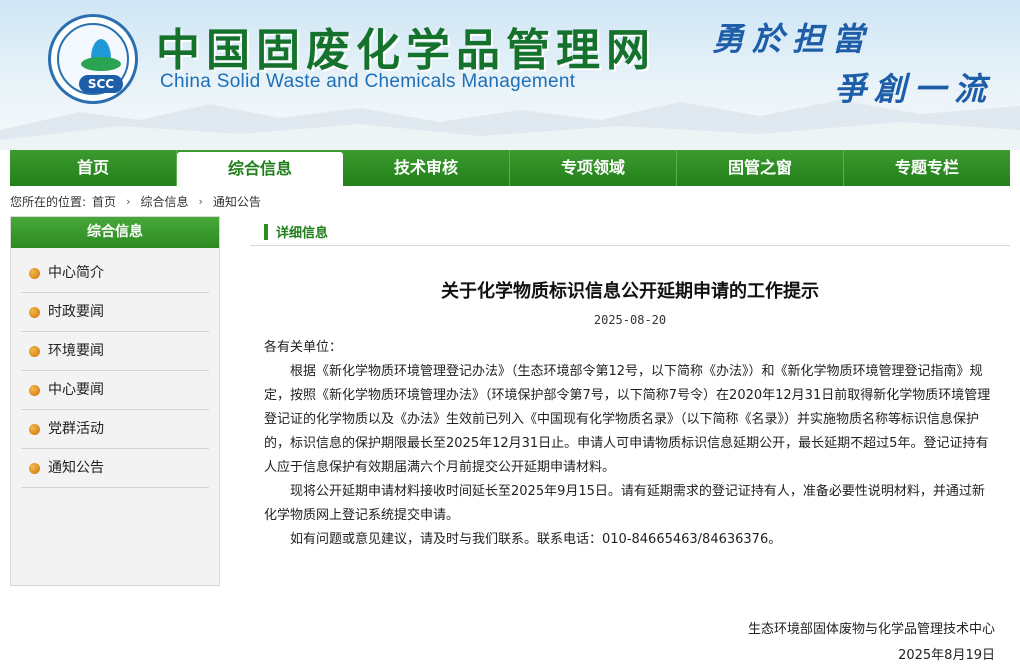 This screenshot has width=1020, height=671. I want to click on sidebar: 综合信息 中心简介 时政要闻 环境要闻 中心要闻 党群活动 通知公告, so click(115, 401).